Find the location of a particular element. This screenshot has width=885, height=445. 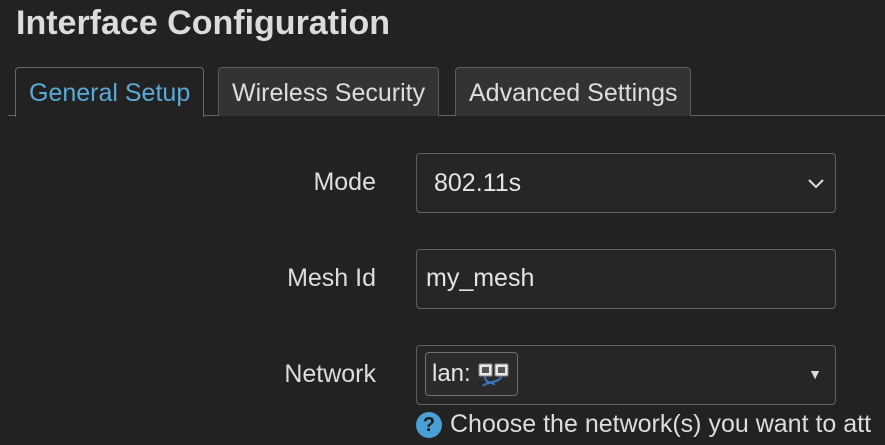

mesh-id-label: Mesh Id is located at coordinates (331, 278).